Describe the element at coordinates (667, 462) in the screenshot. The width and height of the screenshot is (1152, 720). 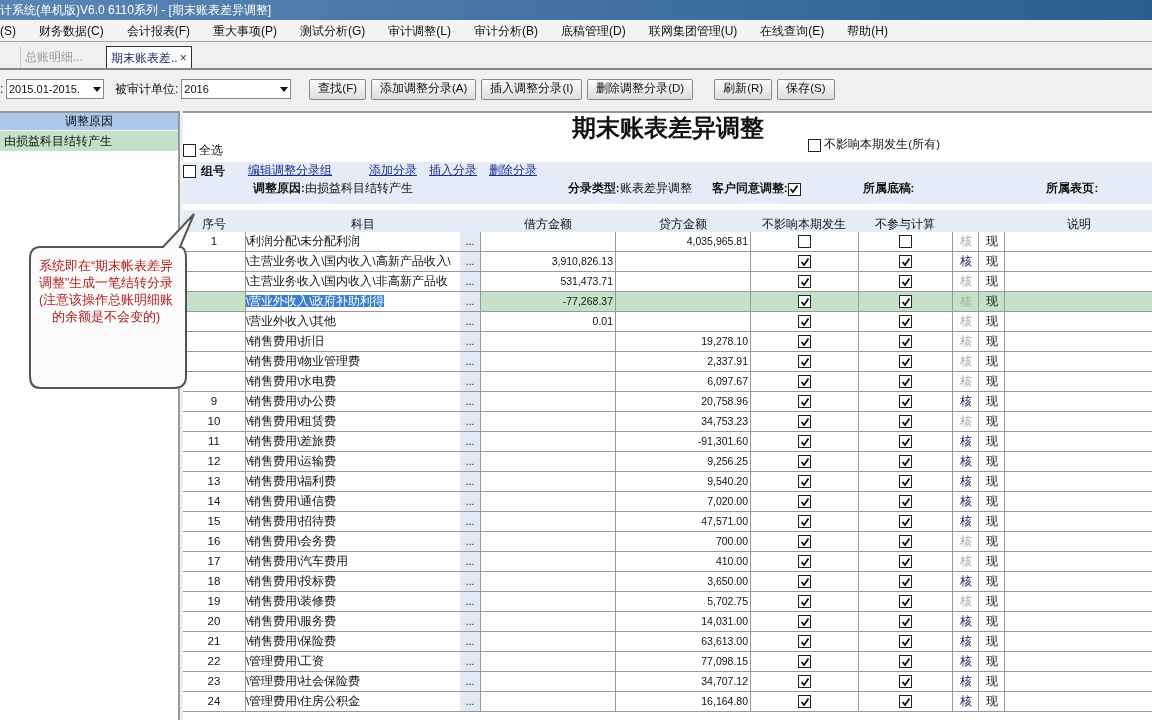
I see `table-row: 12 \销售费用\运输费 ... 9,256.25 核 现` at that location.